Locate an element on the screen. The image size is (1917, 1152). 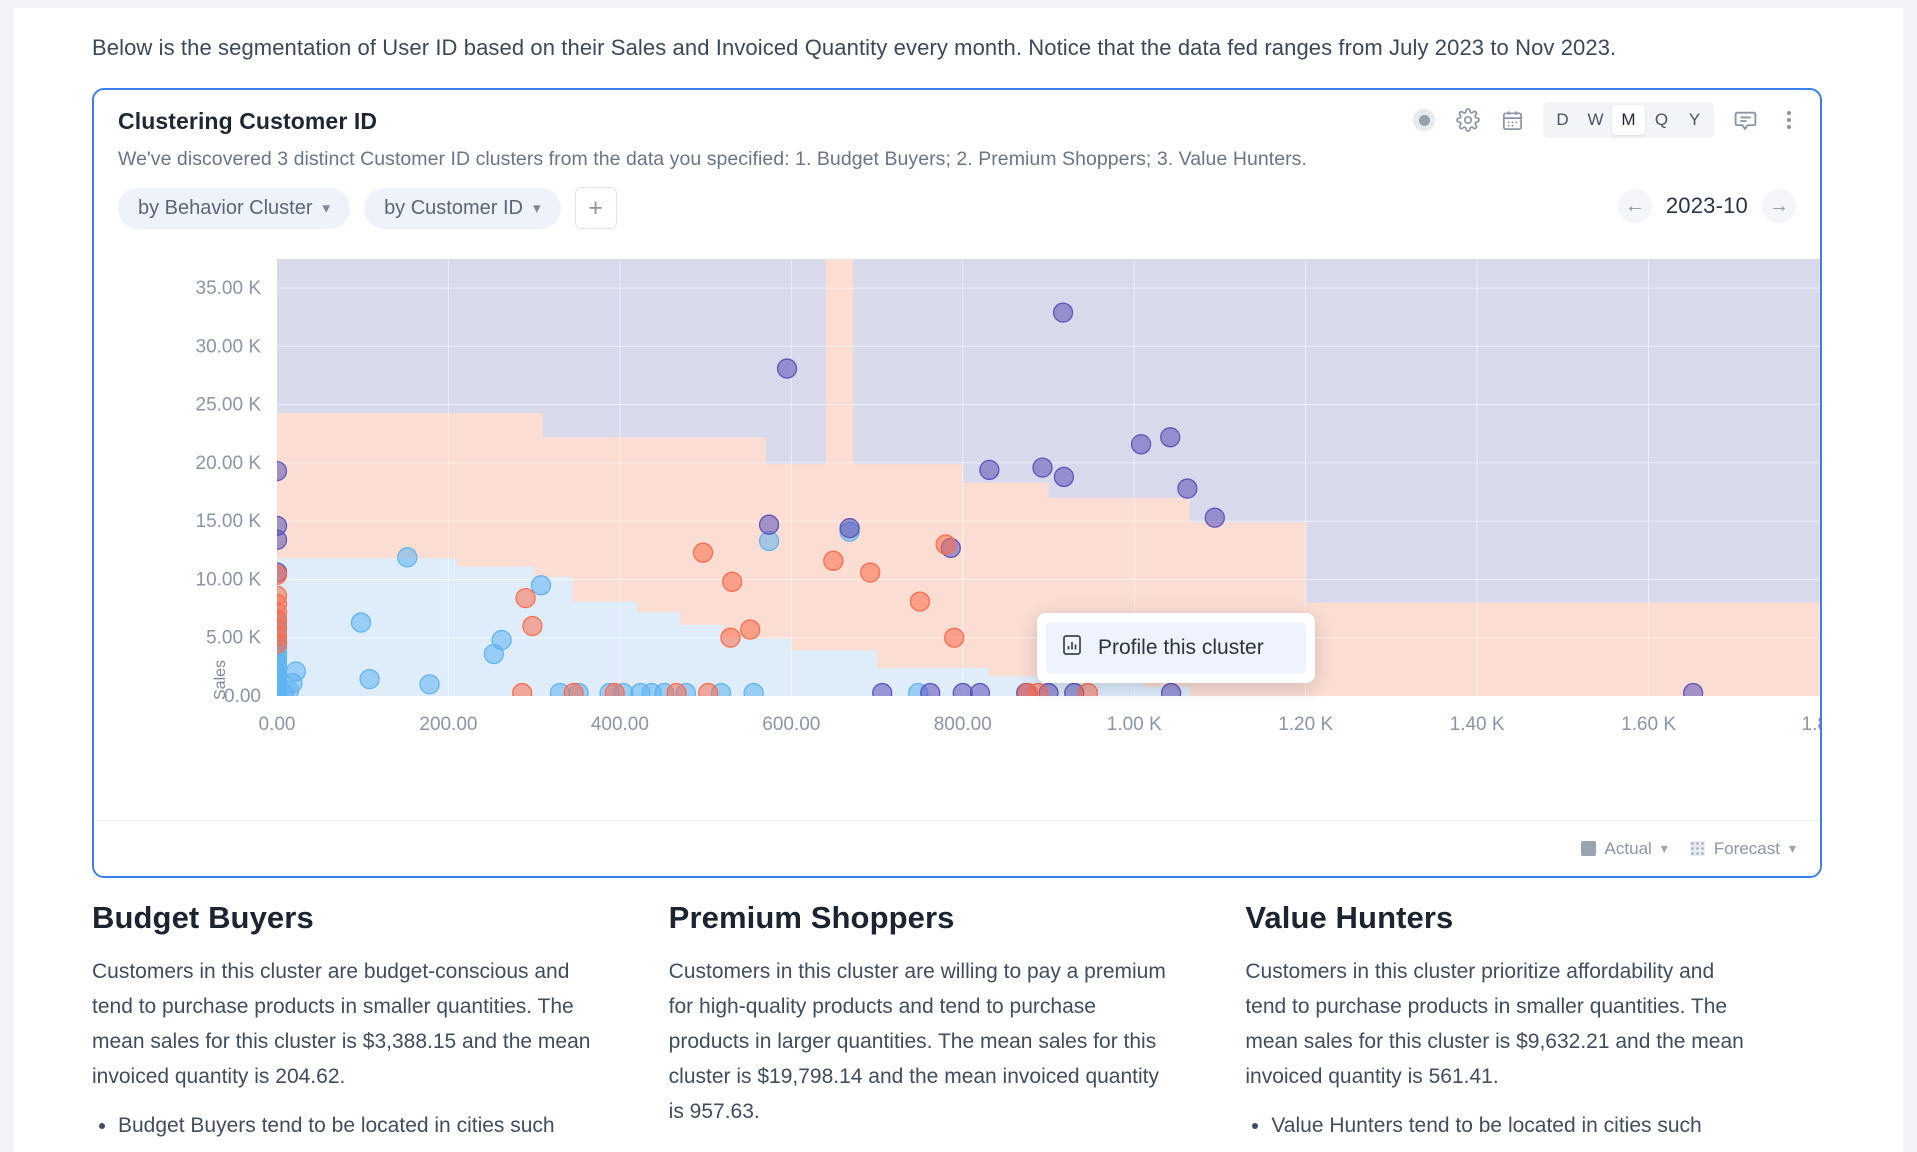
period-button-m: M is located at coordinates (1628, 120).